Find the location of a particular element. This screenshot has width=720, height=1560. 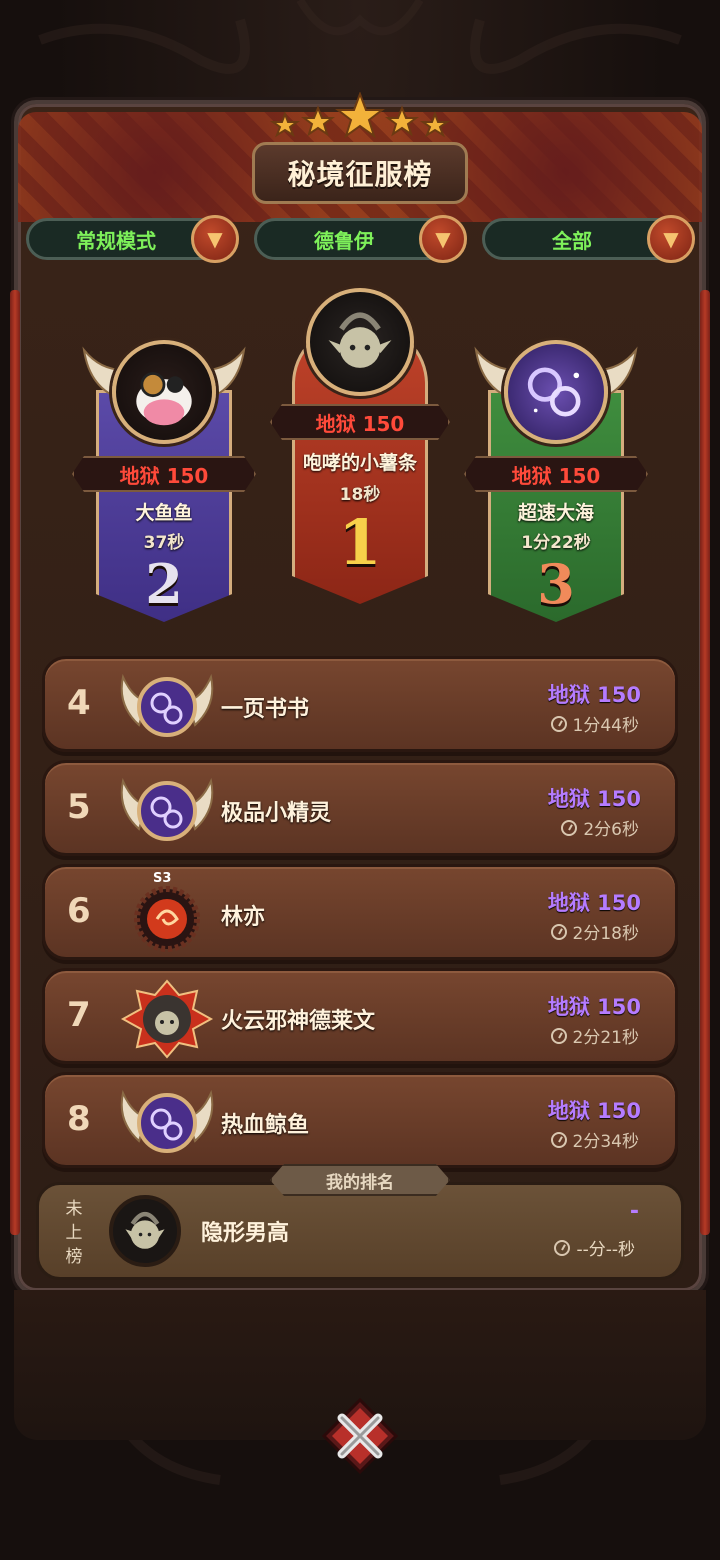

clear-time: 37秒 is located at coordinates (164, 543).